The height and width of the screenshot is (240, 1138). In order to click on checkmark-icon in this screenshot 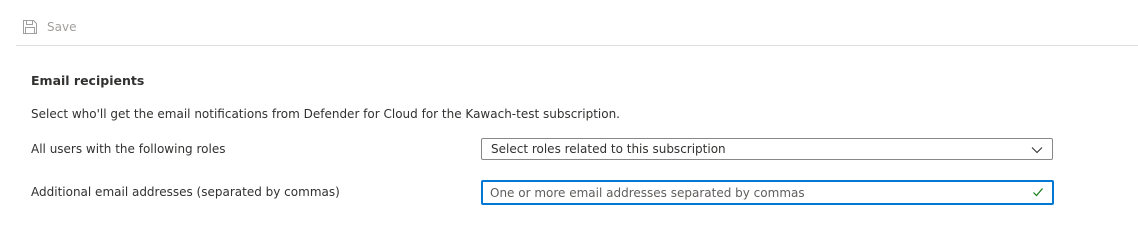, I will do `click(1038, 192)`.